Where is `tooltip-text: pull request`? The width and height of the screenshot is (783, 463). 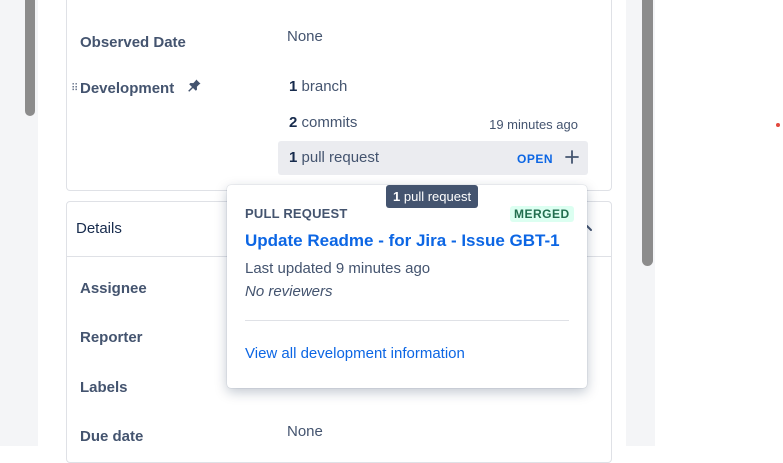
tooltip-text: pull request is located at coordinates (437, 196).